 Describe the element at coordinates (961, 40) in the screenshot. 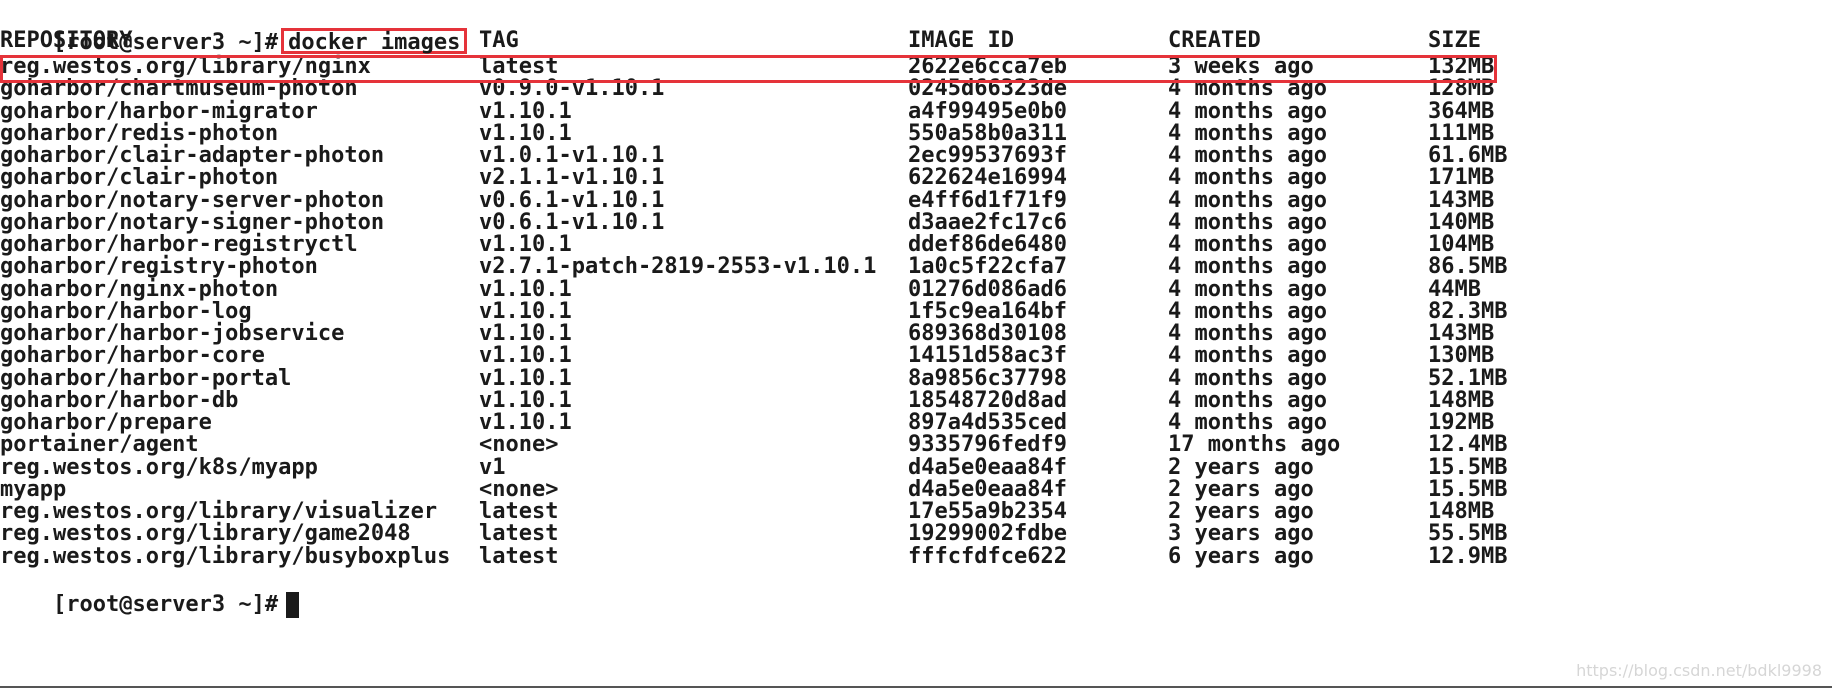

I see `header-image-id: IMAGE ID` at that location.